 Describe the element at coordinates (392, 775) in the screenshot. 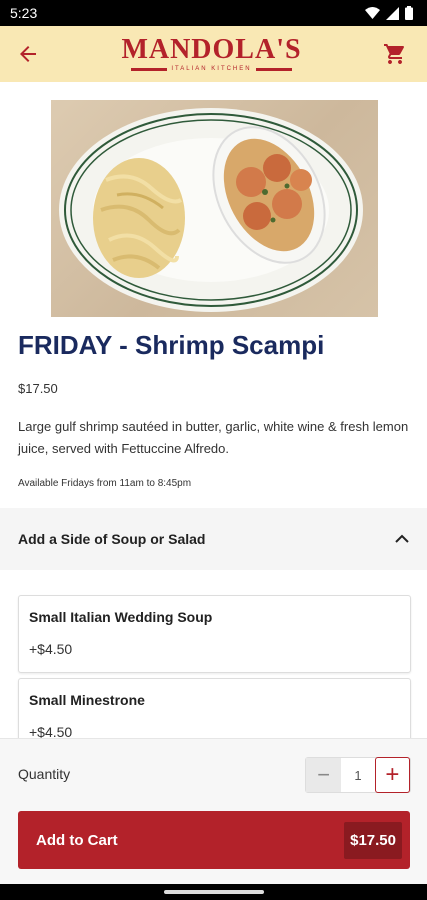

I see `increase-quantity-button: +` at that location.